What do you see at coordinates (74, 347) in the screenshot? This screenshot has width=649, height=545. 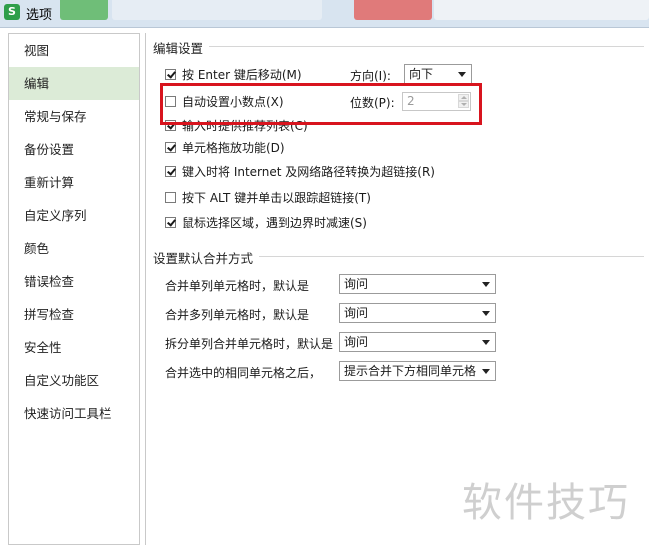 I see `sidebar-item-security: 安全性` at bounding box center [74, 347].